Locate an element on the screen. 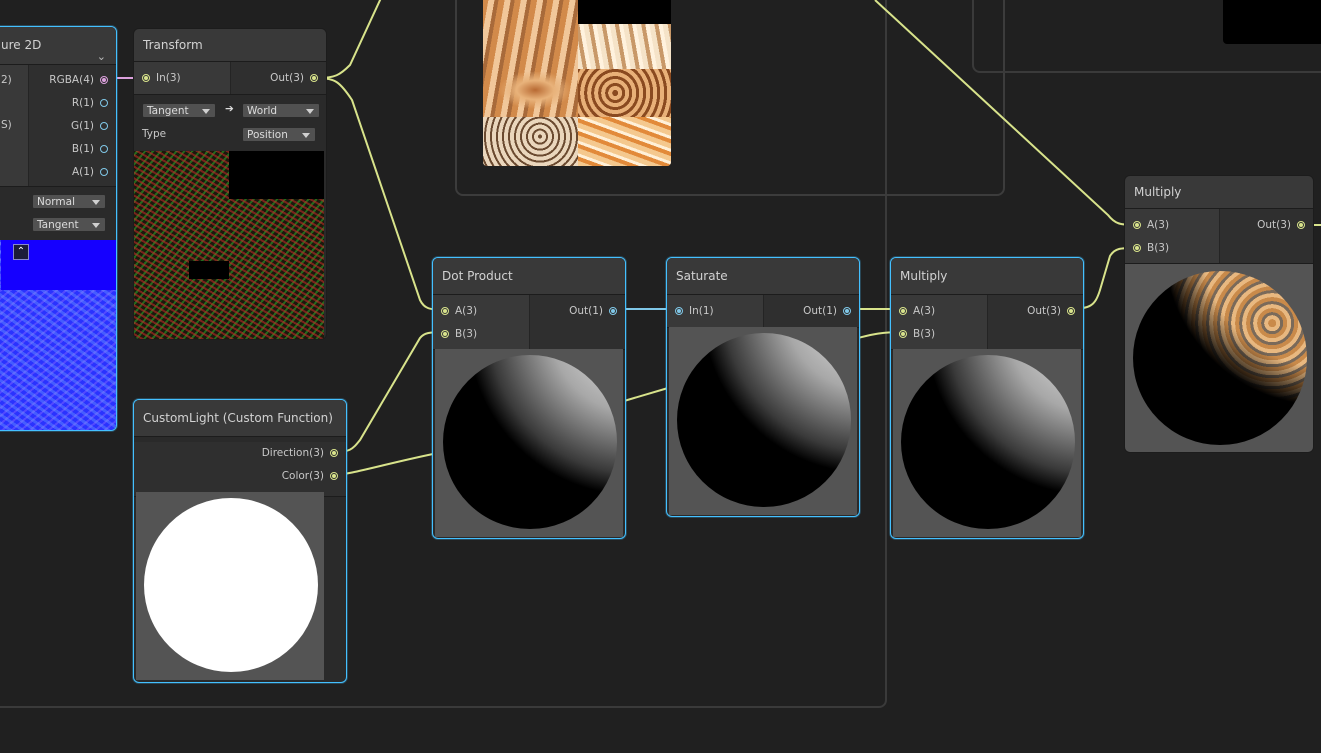 This screenshot has width=1321, height=753. input-column: 2) S) is located at coordinates (14, 125).